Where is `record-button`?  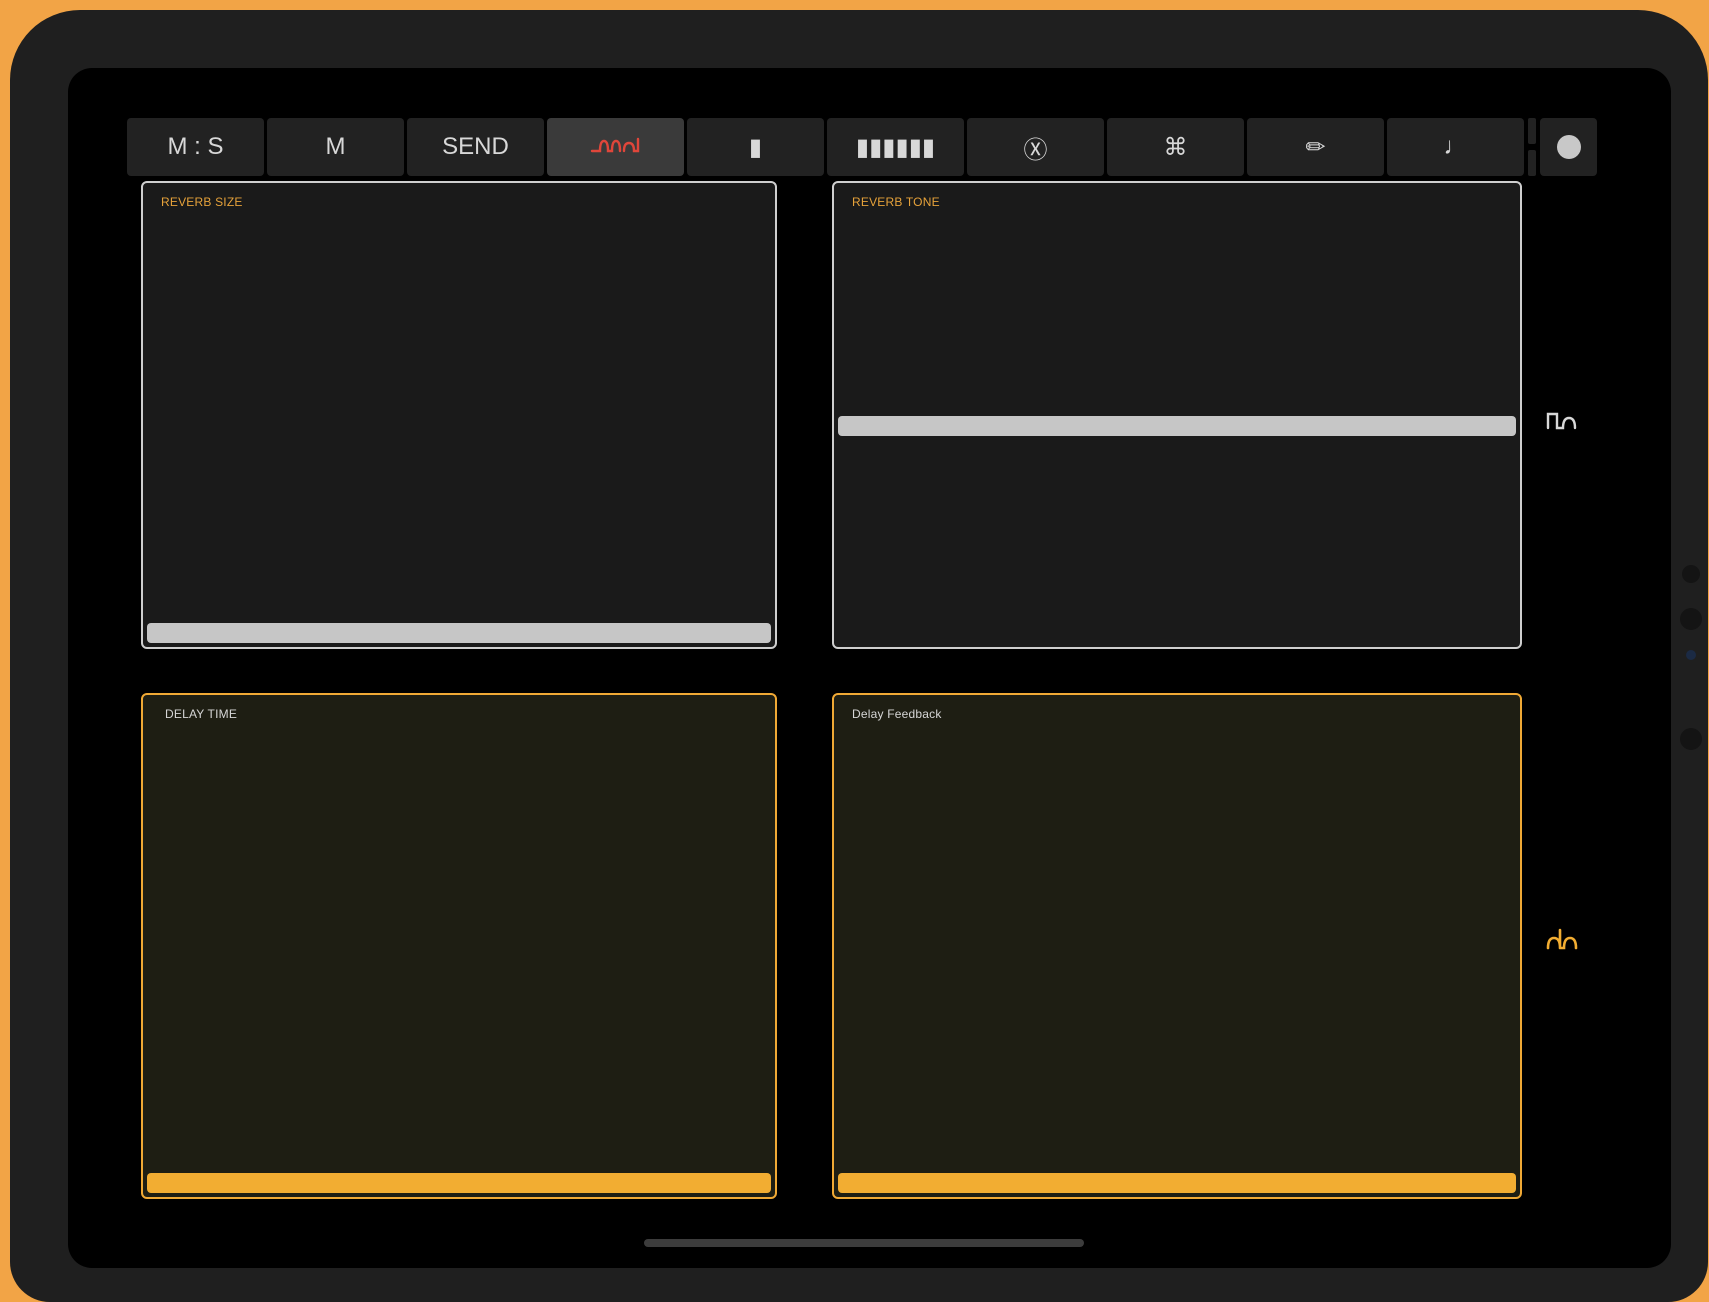 record-button is located at coordinates (1568, 147).